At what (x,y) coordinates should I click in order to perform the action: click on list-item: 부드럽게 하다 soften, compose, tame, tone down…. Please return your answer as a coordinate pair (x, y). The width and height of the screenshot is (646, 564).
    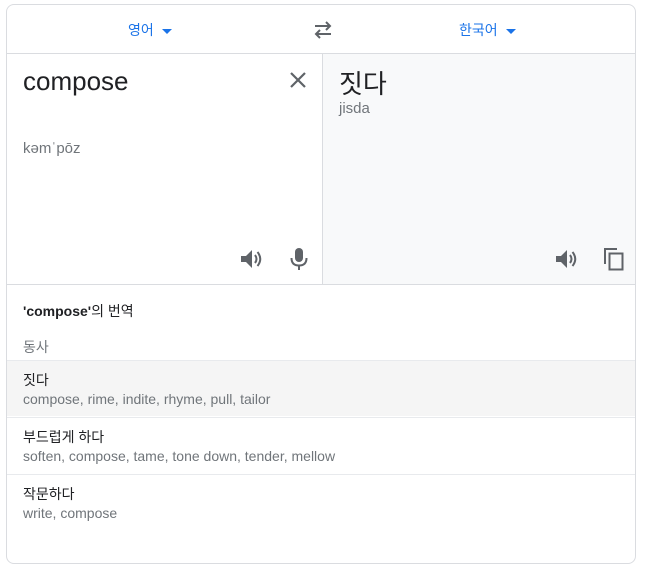
    Looking at the image, I should click on (321, 445).